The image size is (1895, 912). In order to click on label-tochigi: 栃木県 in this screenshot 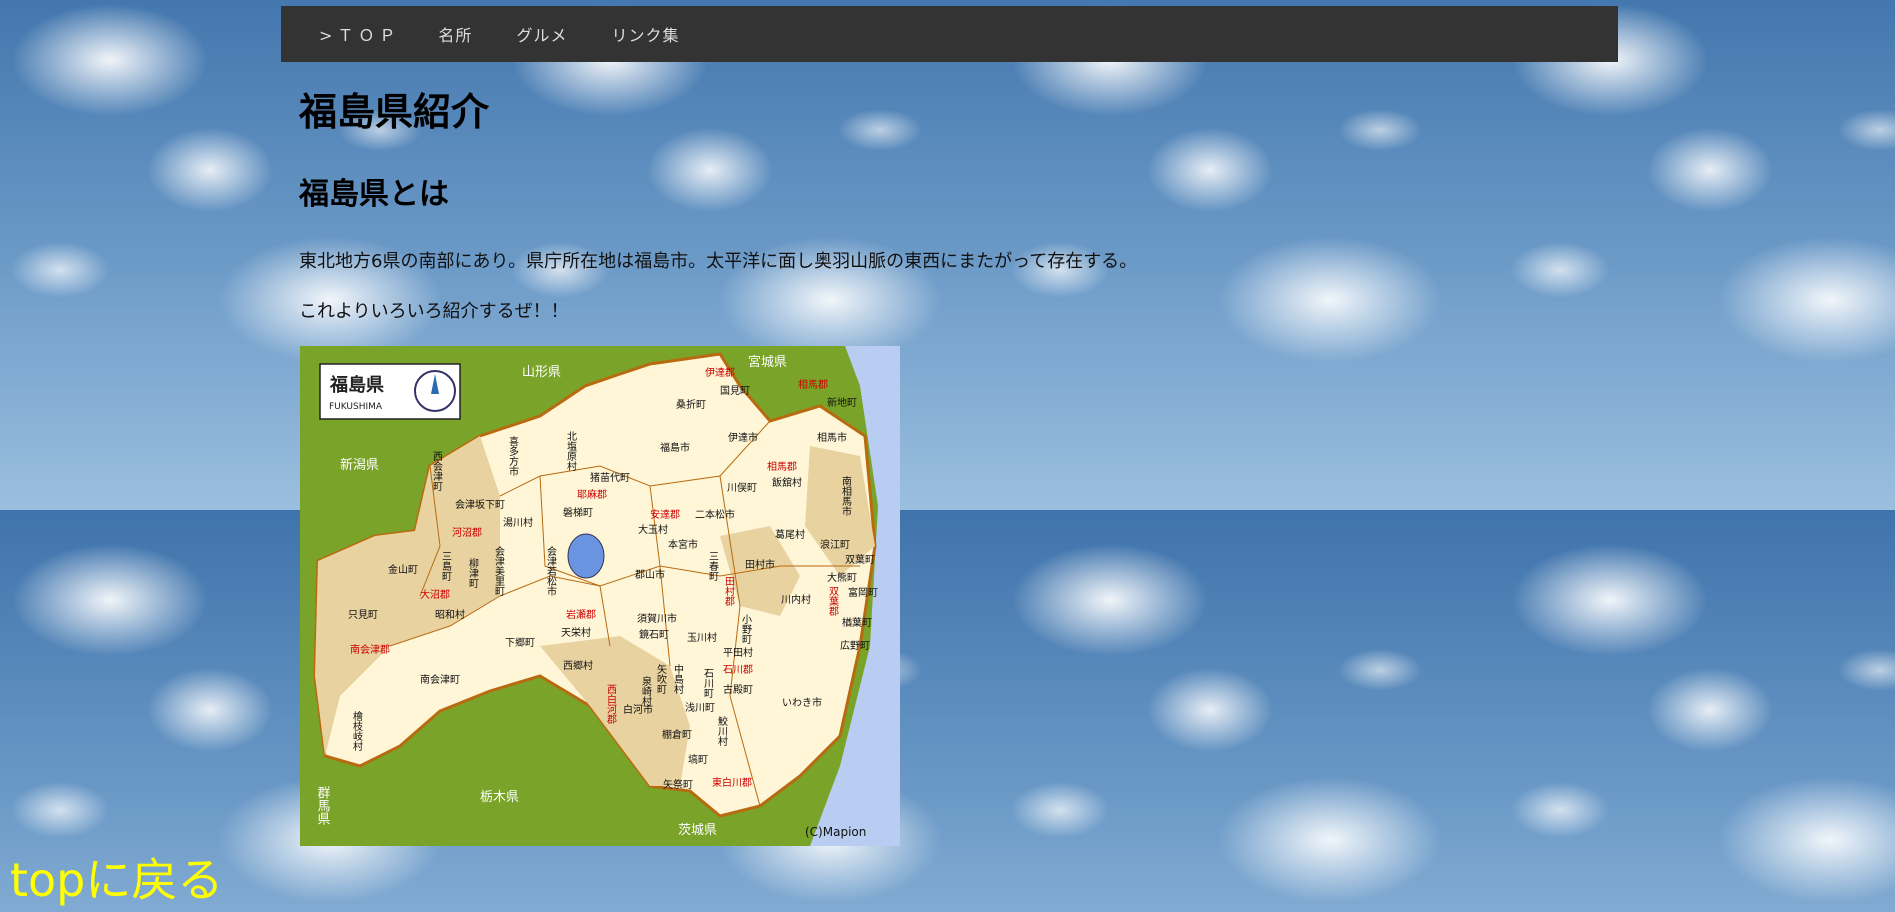, I will do `click(499, 797)`.